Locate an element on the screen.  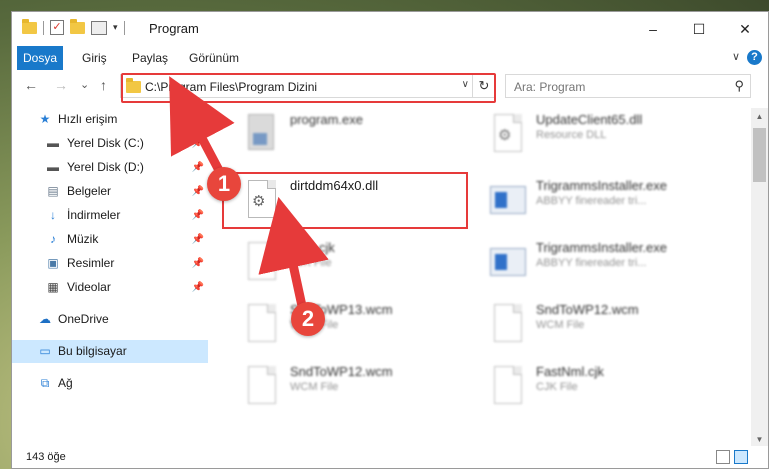
back-button: ← is located at coordinates (31, 85).